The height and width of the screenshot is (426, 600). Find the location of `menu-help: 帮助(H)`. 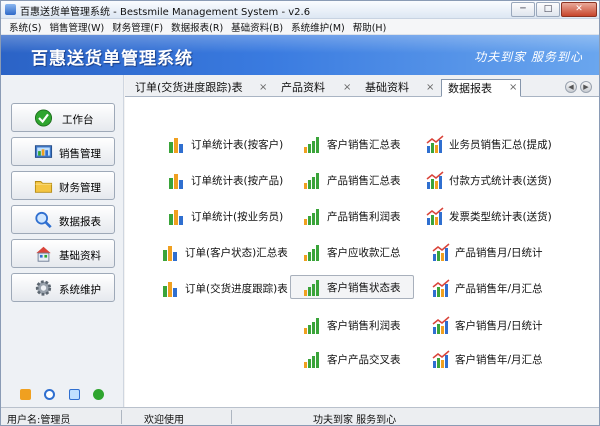

menu-help: 帮助(H) is located at coordinates (370, 27).